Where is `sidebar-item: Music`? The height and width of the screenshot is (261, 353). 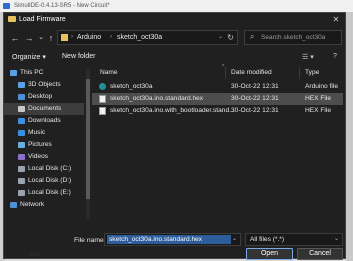
sidebar-item: Music is located at coordinates (44, 133).